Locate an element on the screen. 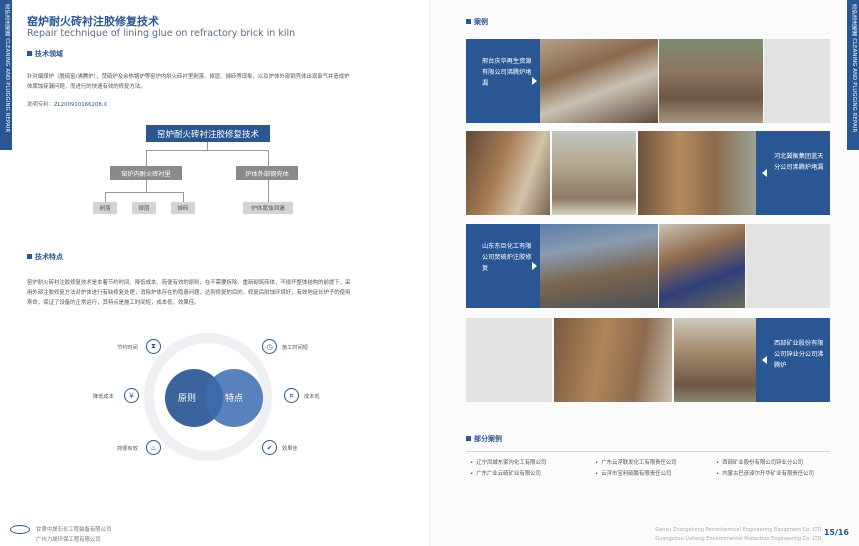 This screenshot has height=546, width=859. feature-item-label: 成本低 is located at coordinates (312, 397).